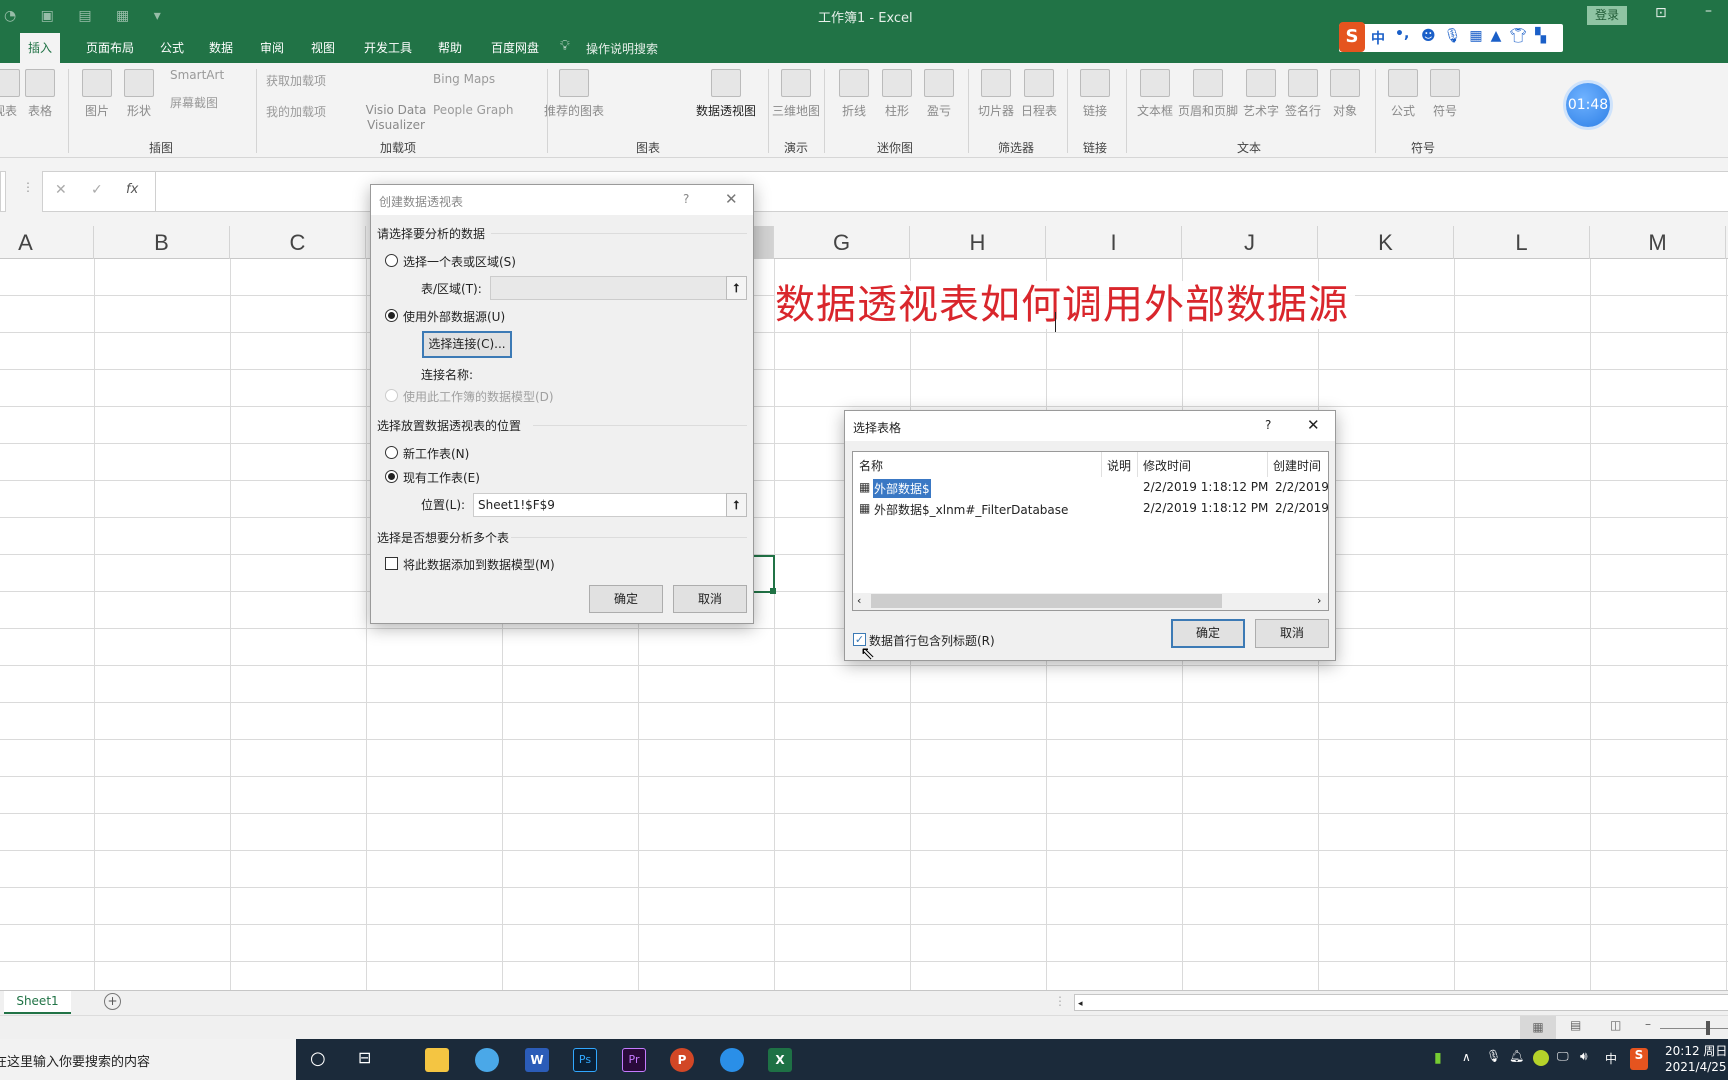  Describe the element at coordinates (1292, 633) in the screenshot. I see `cancel-button: 取消` at that location.